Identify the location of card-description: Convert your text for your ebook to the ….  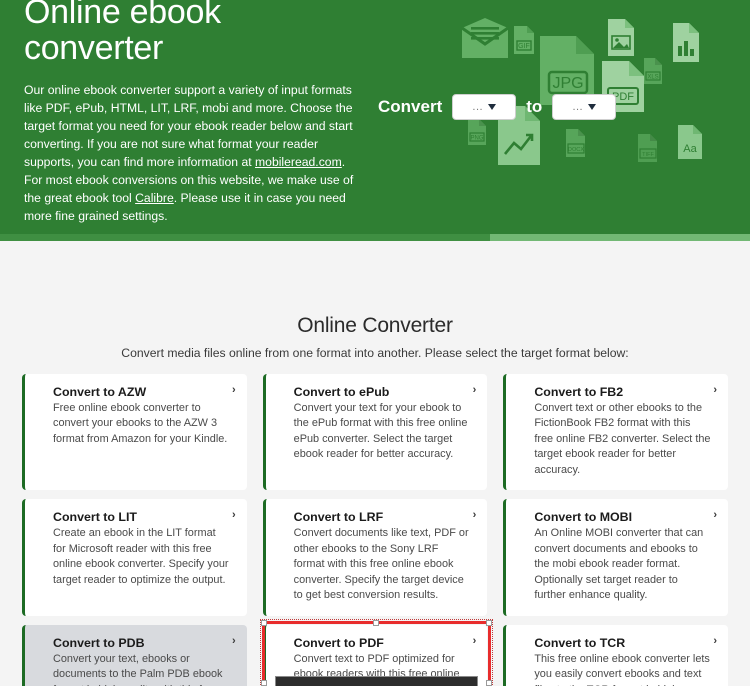
(380, 431).